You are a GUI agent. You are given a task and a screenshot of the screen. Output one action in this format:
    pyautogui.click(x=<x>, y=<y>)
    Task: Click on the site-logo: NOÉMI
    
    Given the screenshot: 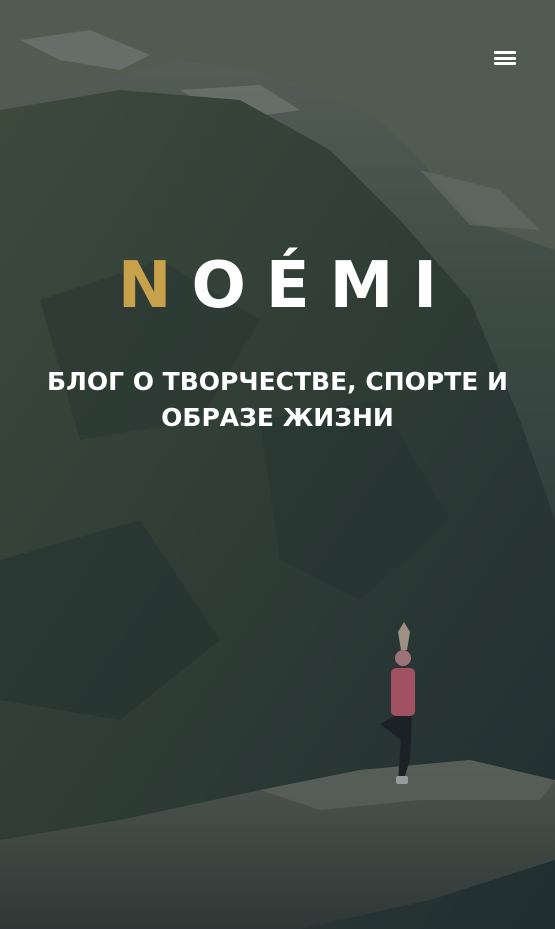 What is the action you would take?
    pyautogui.click(x=277, y=286)
    